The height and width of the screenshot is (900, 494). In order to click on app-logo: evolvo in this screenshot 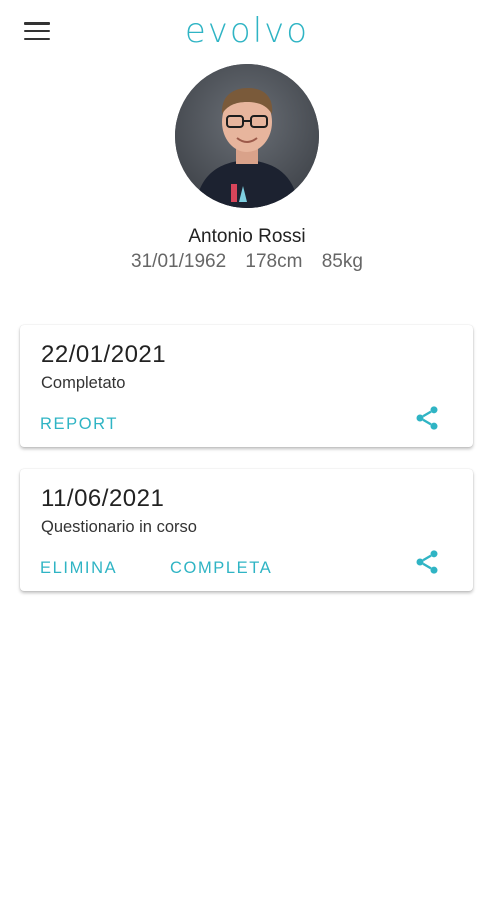, I will do `click(247, 31)`.